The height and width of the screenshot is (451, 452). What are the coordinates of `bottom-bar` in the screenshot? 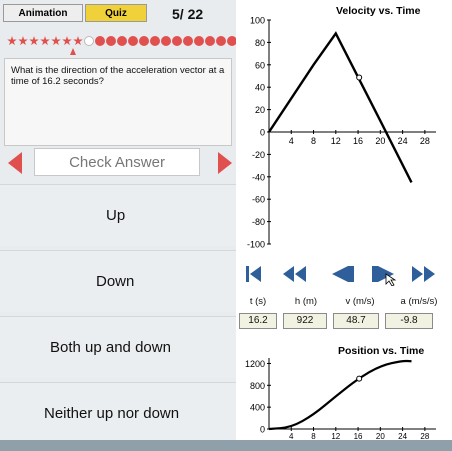 It's located at (226, 445).